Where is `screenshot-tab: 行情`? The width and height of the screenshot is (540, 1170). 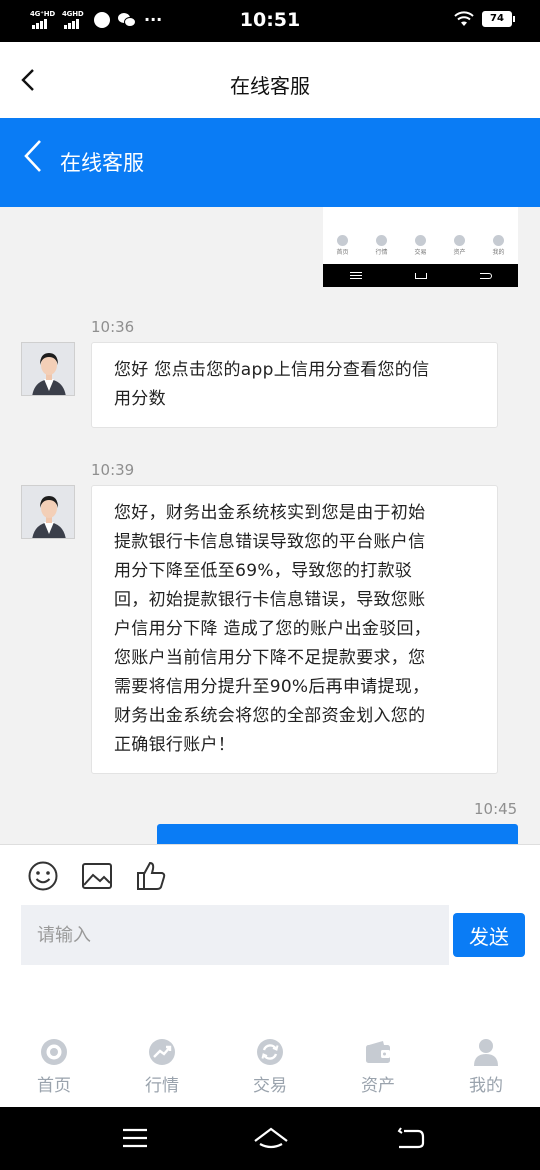 screenshot-tab: 行情 is located at coordinates (381, 249).